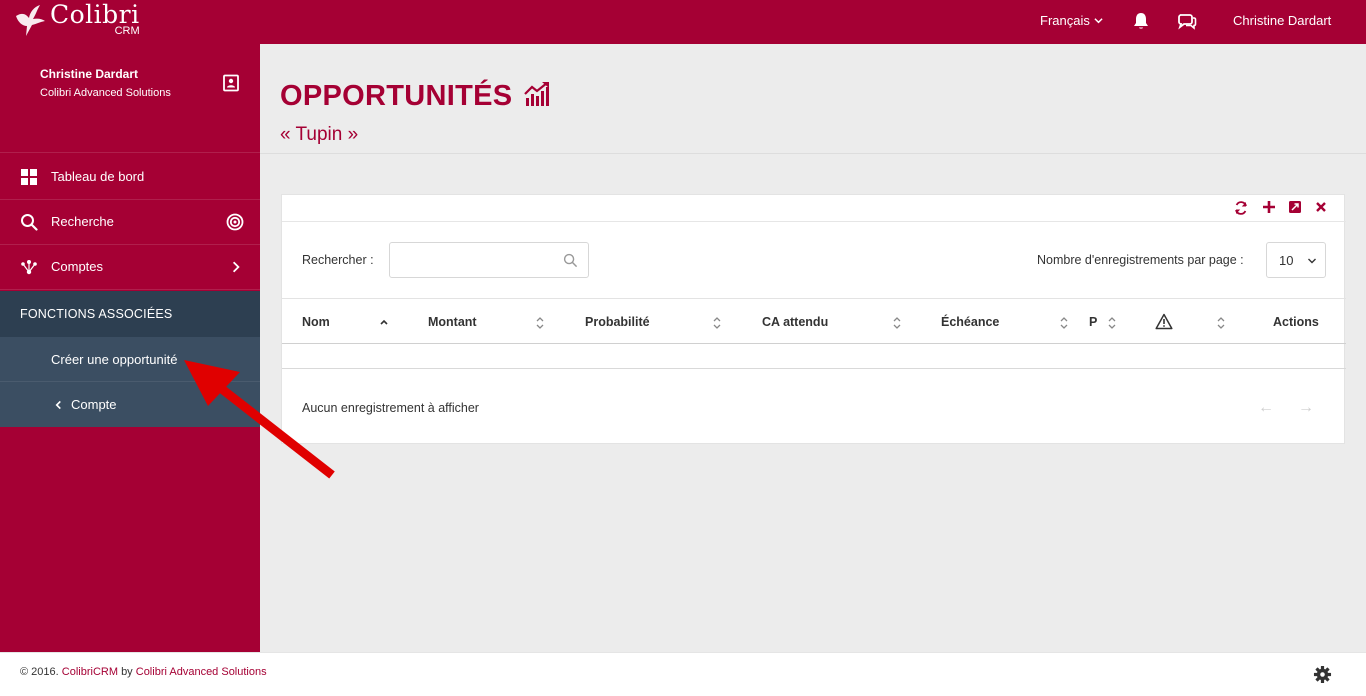 The height and width of the screenshot is (696, 1366). Describe the element at coordinates (1306, 408) in the screenshot. I see `next-page-button: →` at that location.